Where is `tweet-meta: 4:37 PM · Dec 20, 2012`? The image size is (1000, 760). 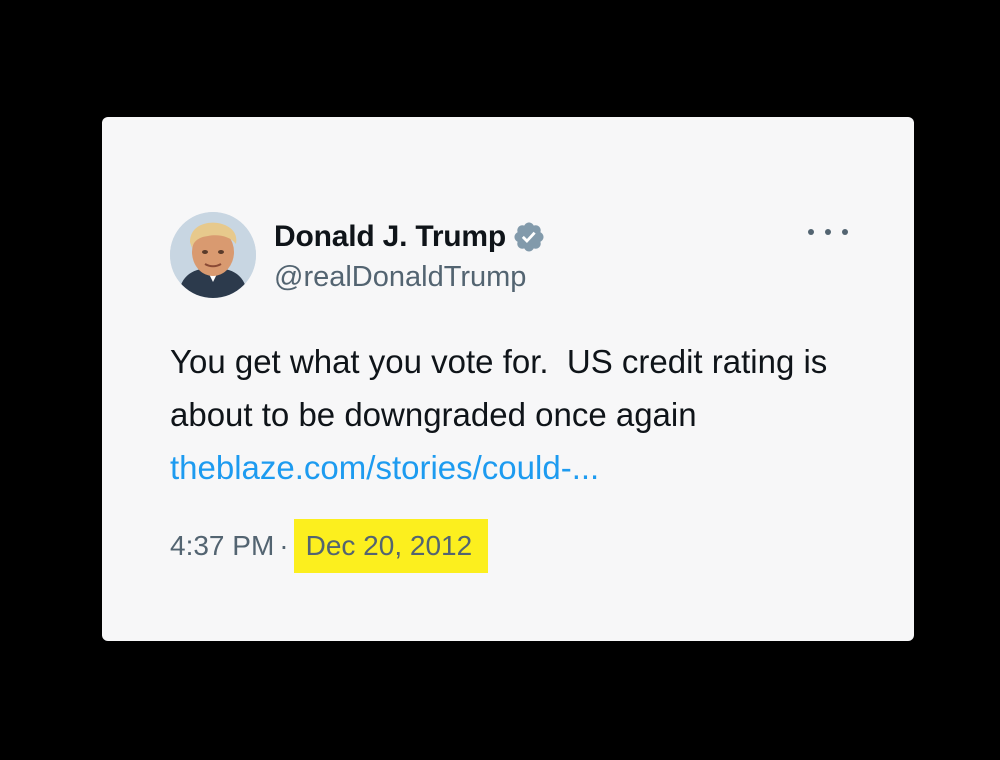
tweet-meta: 4:37 PM · Dec 20, 2012 is located at coordinates (329, 546).